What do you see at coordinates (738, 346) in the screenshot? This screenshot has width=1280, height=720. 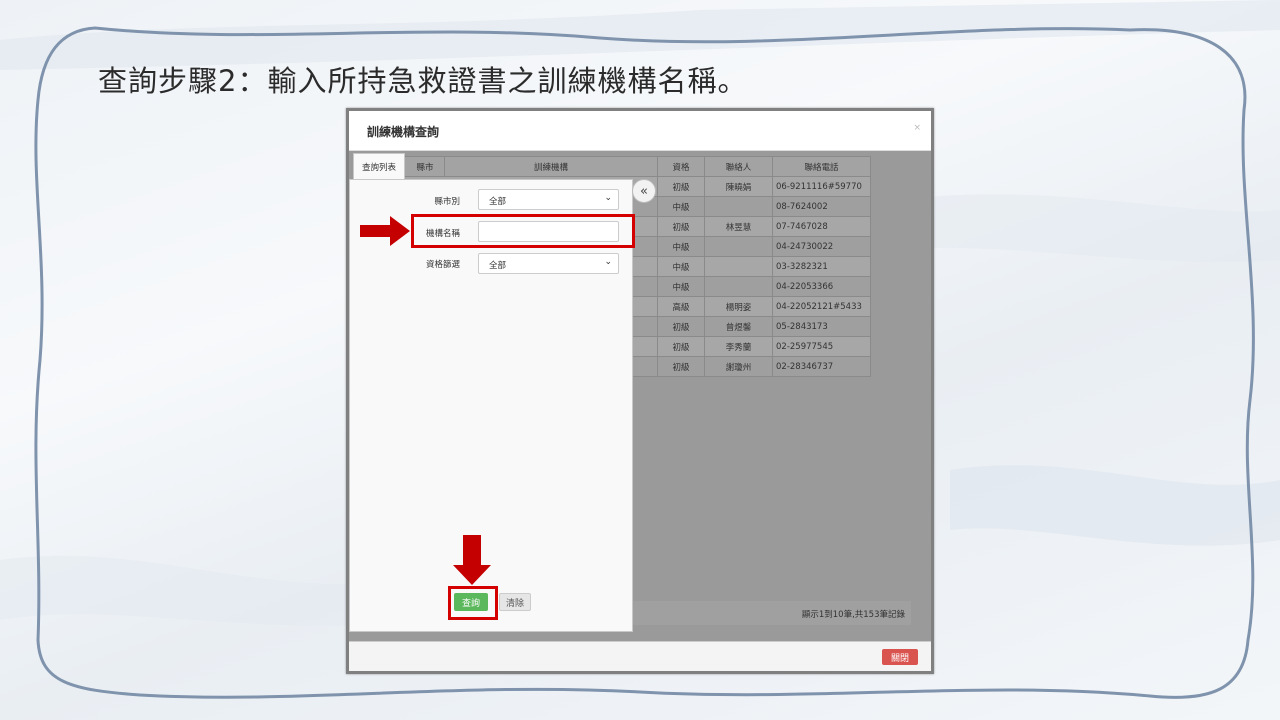 I see `cell-contact: 李秀蘭` at bounding box center [738, 346].